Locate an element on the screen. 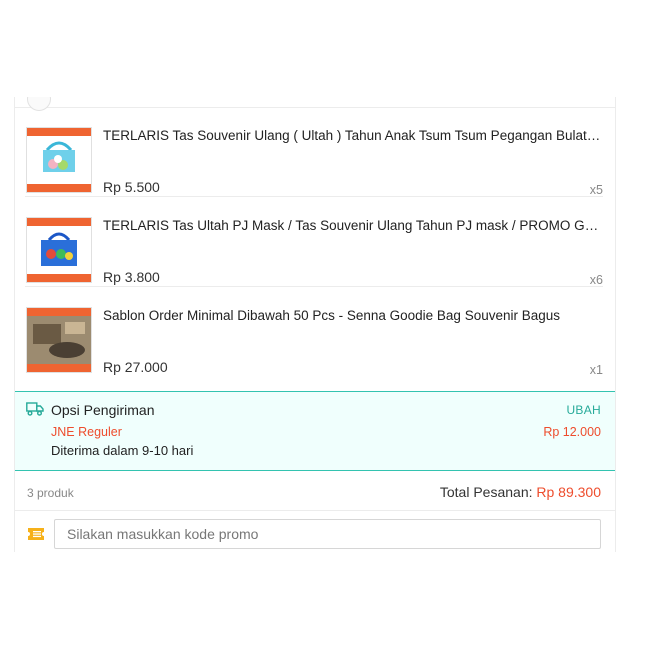 This screenshot has height=650, width=650. product-quantity: x5 is located at coordinates (596, 190).